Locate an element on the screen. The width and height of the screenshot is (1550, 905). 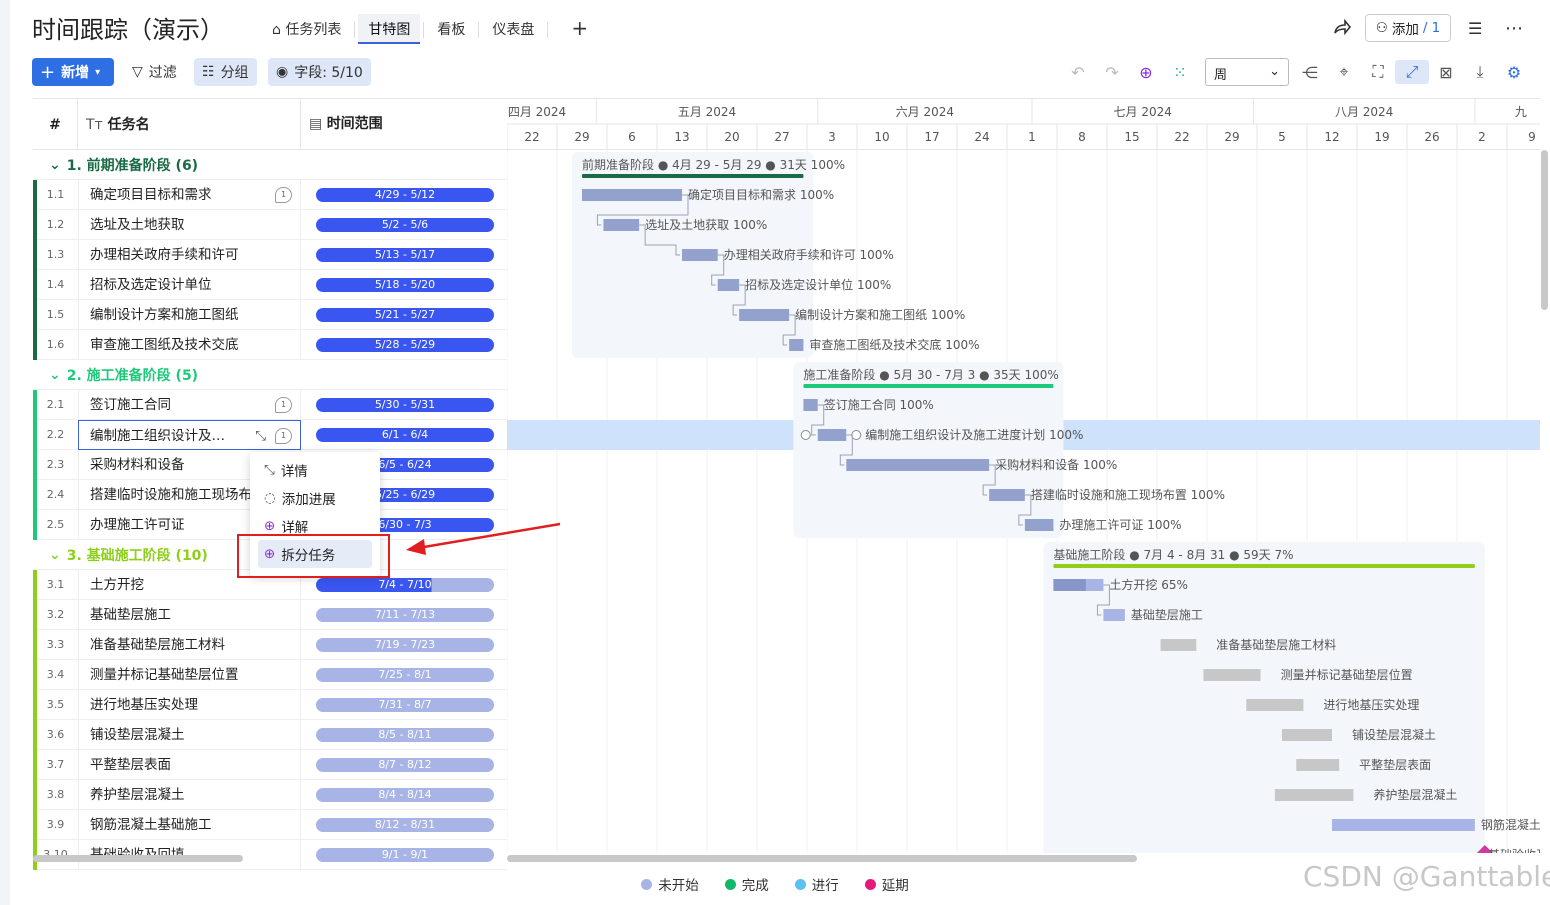
task-name-cell: 选址及土地获取 is located at coordinates (189, 224).